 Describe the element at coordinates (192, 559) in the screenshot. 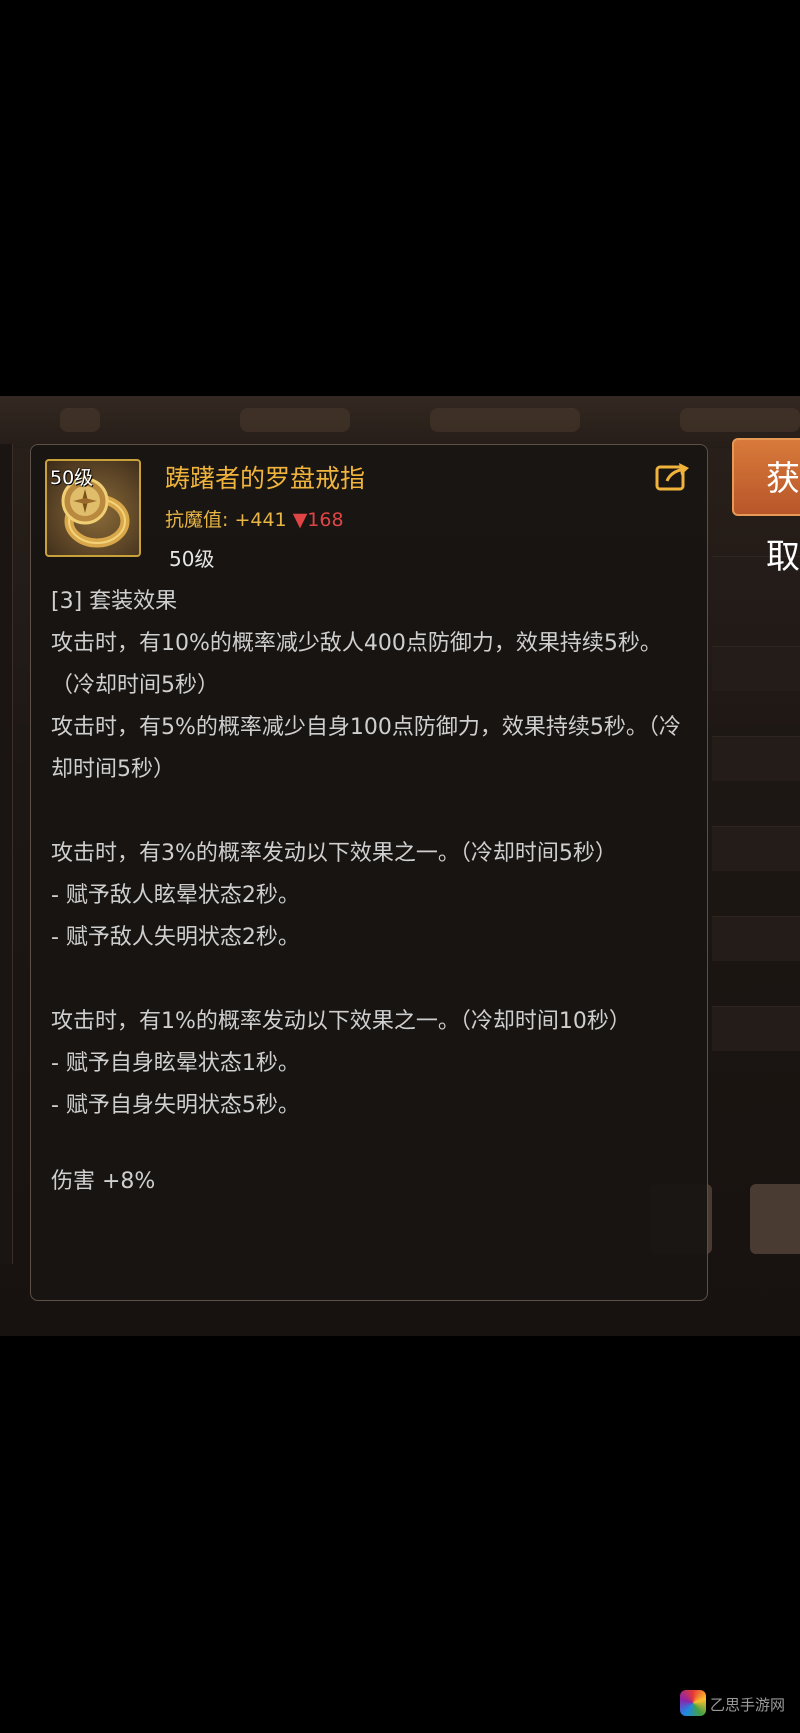

I see `item-level: 50级` at that location.